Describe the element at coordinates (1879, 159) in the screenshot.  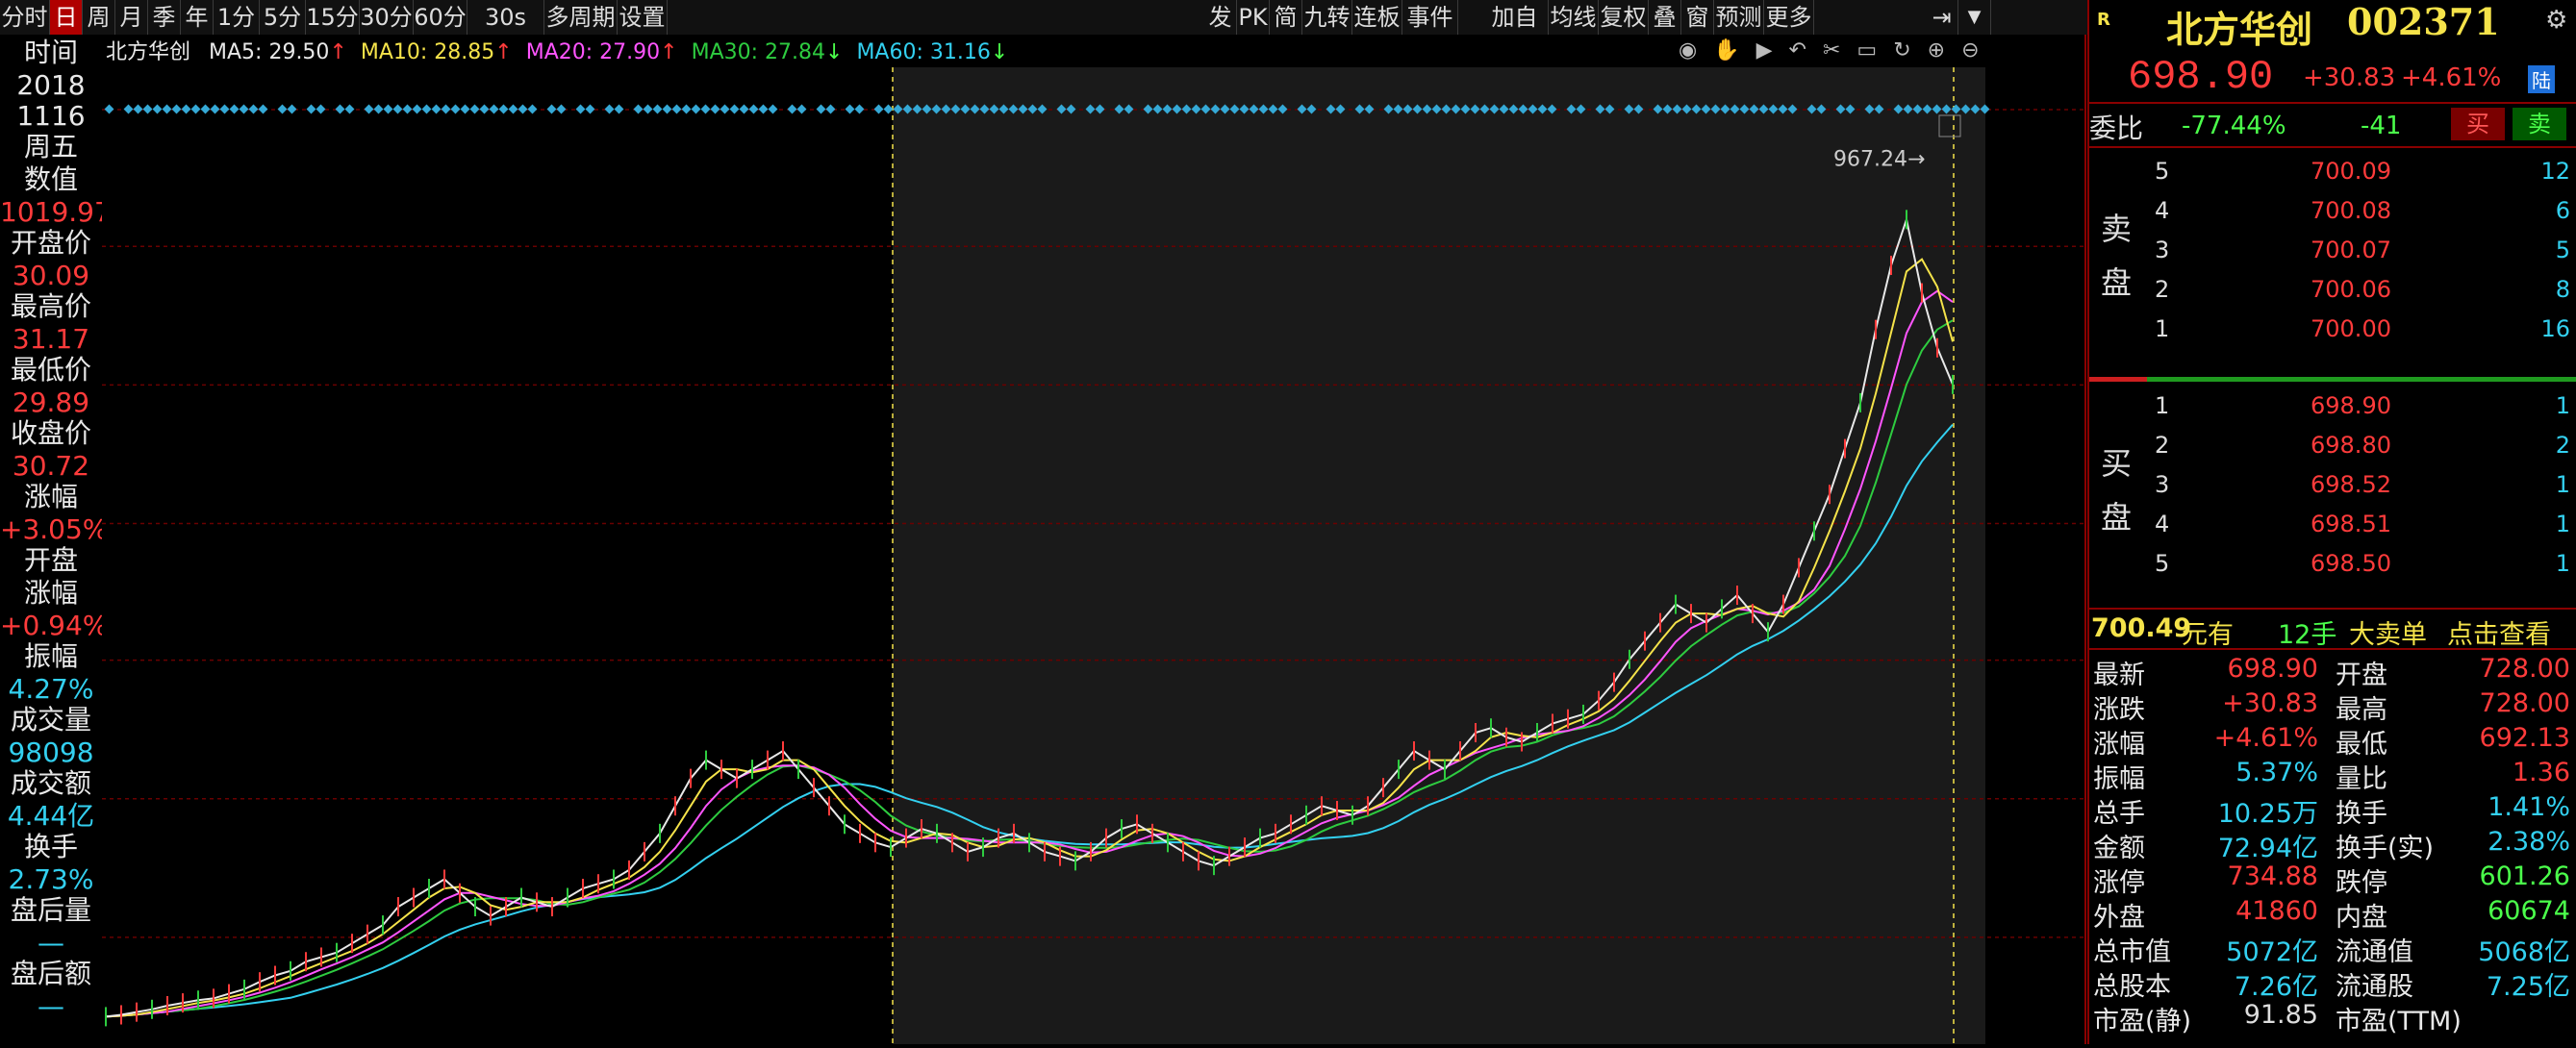
I see `peak-price-label: 967.24→` at that location.